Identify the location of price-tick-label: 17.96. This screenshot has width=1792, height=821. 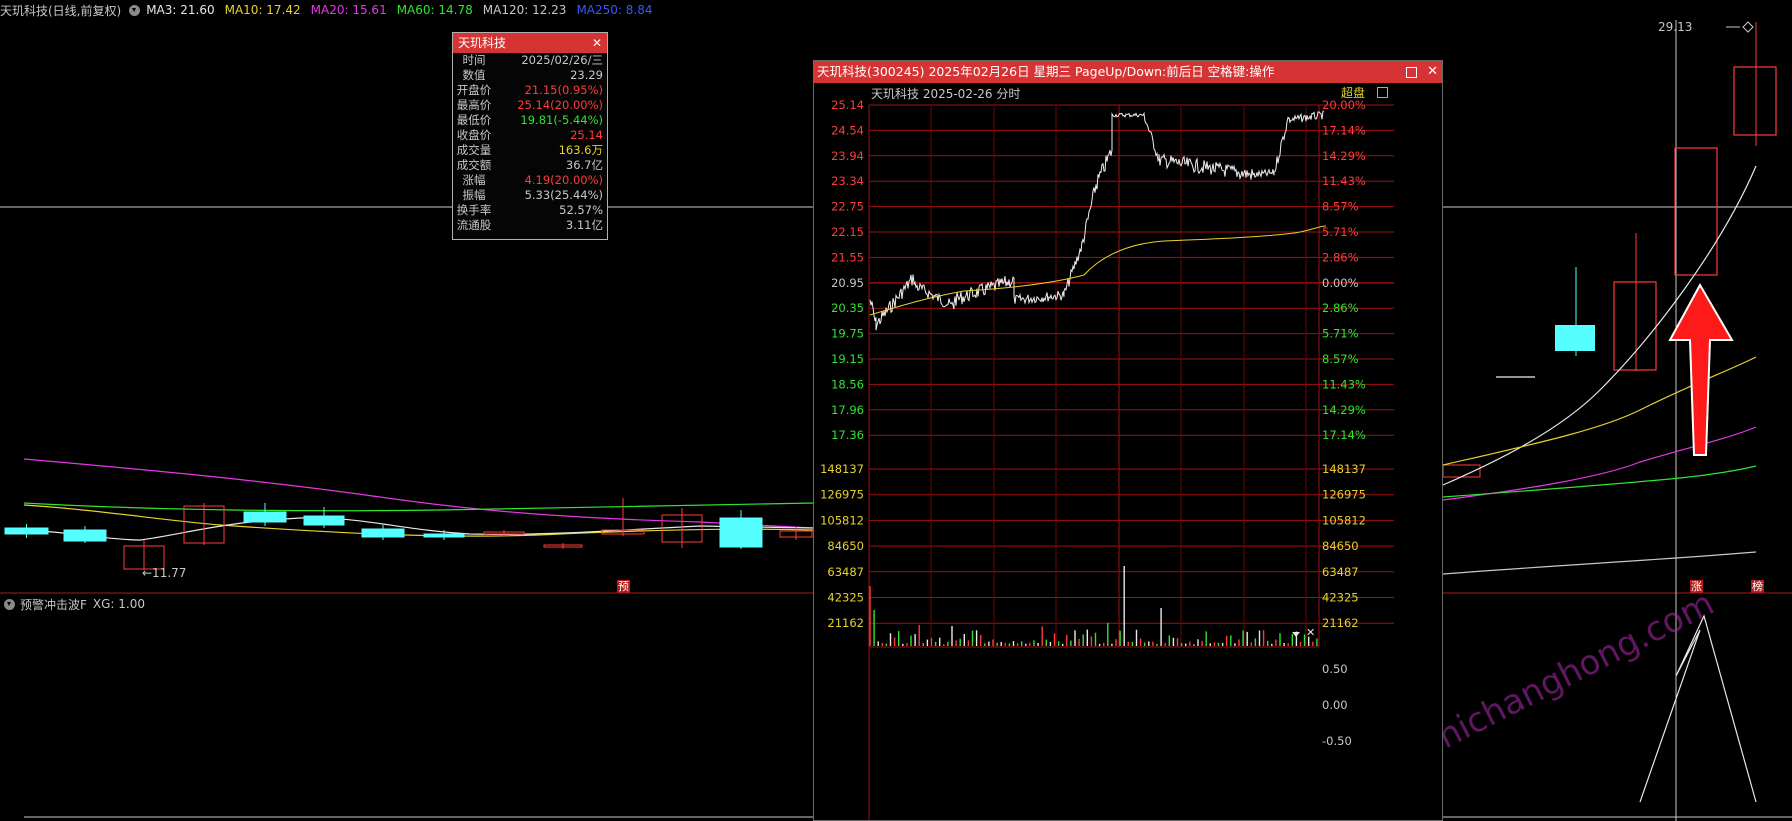
(847, 410).